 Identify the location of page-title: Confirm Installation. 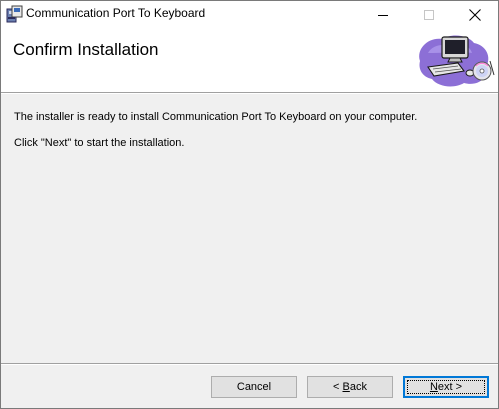
(86, 49).